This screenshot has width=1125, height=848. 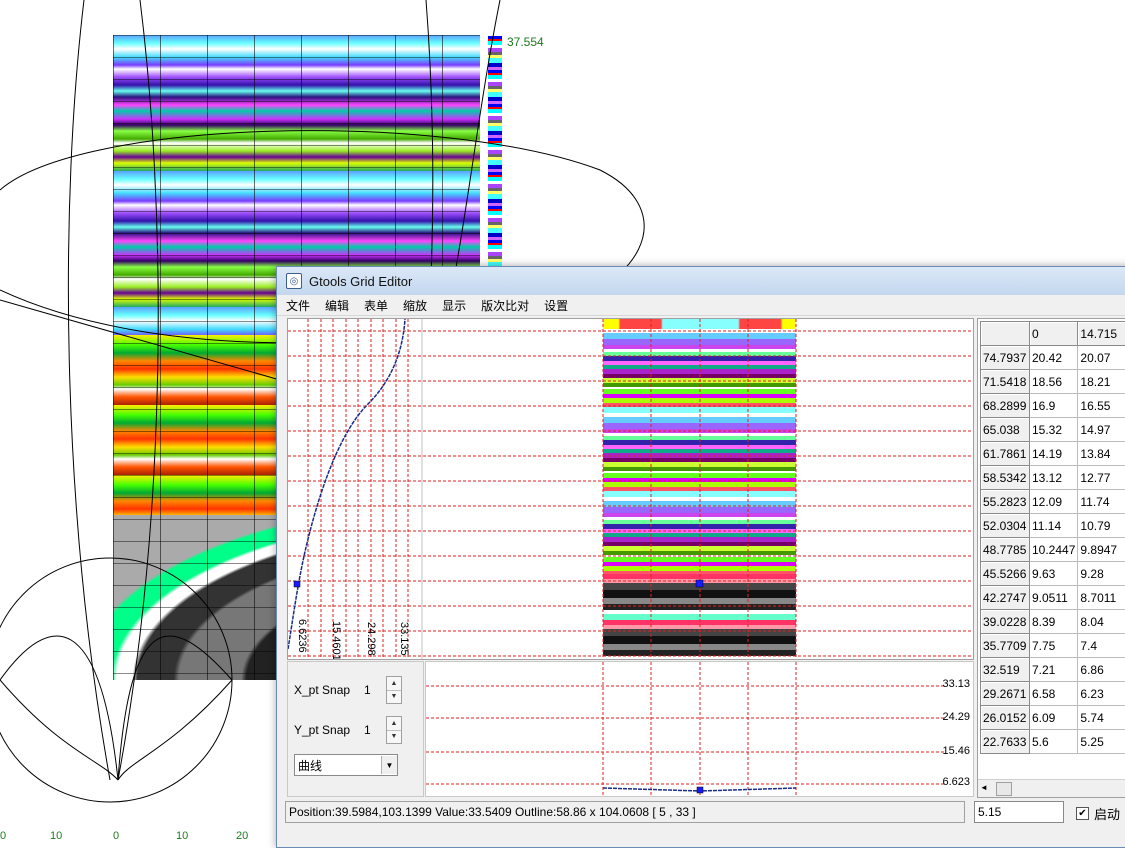 What do you see at coordinates (338, 765) in the screenshot?
I see `mode-select-value: 曲线` at bounding box center [338, 765].